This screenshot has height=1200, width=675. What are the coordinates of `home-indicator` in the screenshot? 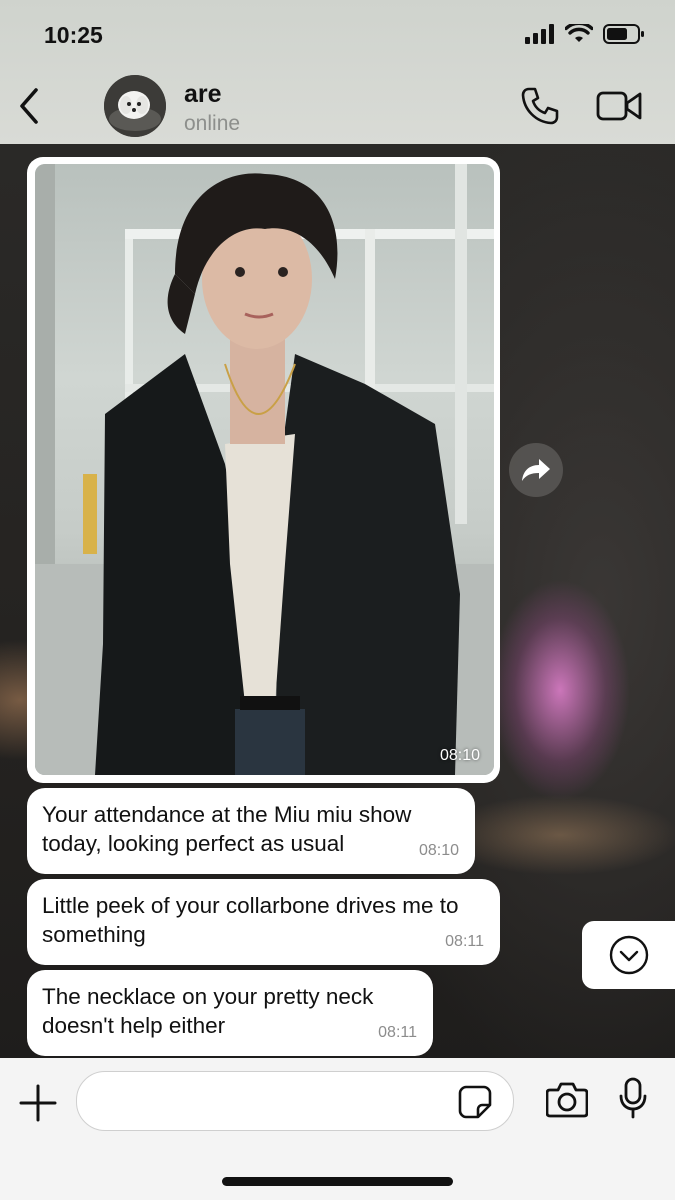 It's located at (337, 1181).